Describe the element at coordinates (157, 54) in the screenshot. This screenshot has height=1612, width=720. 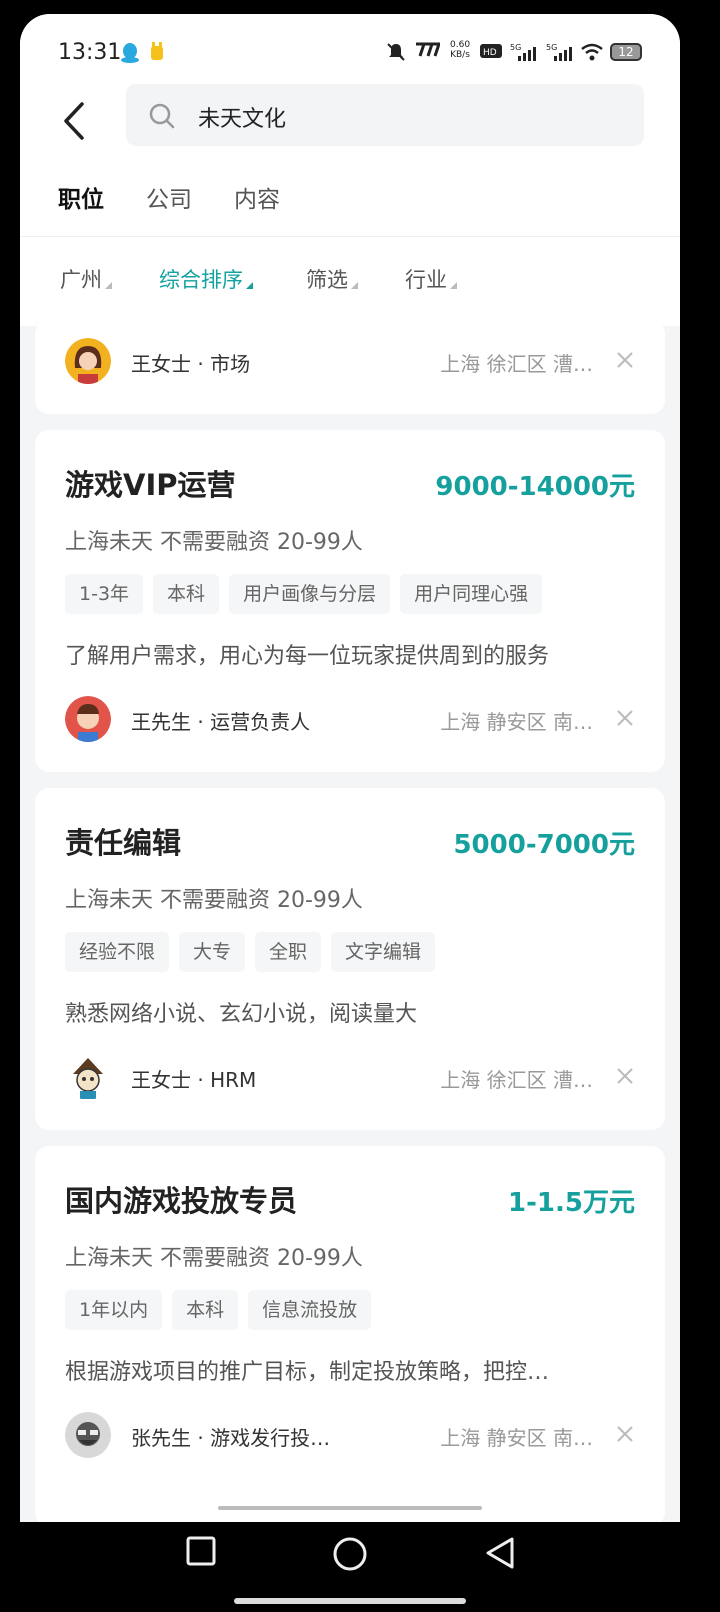
I see `app-notification-icon` at that location.